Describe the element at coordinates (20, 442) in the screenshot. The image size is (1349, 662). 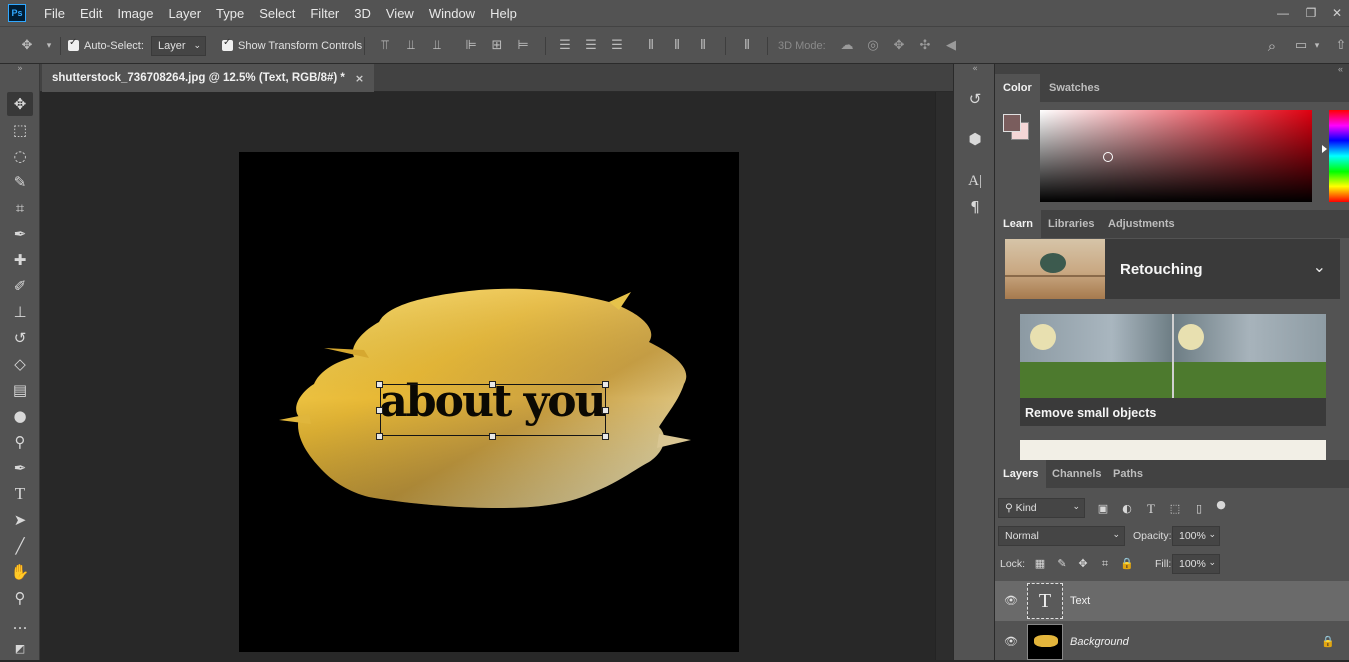
I see `dodge-tool-icon: ⚲` at that location.